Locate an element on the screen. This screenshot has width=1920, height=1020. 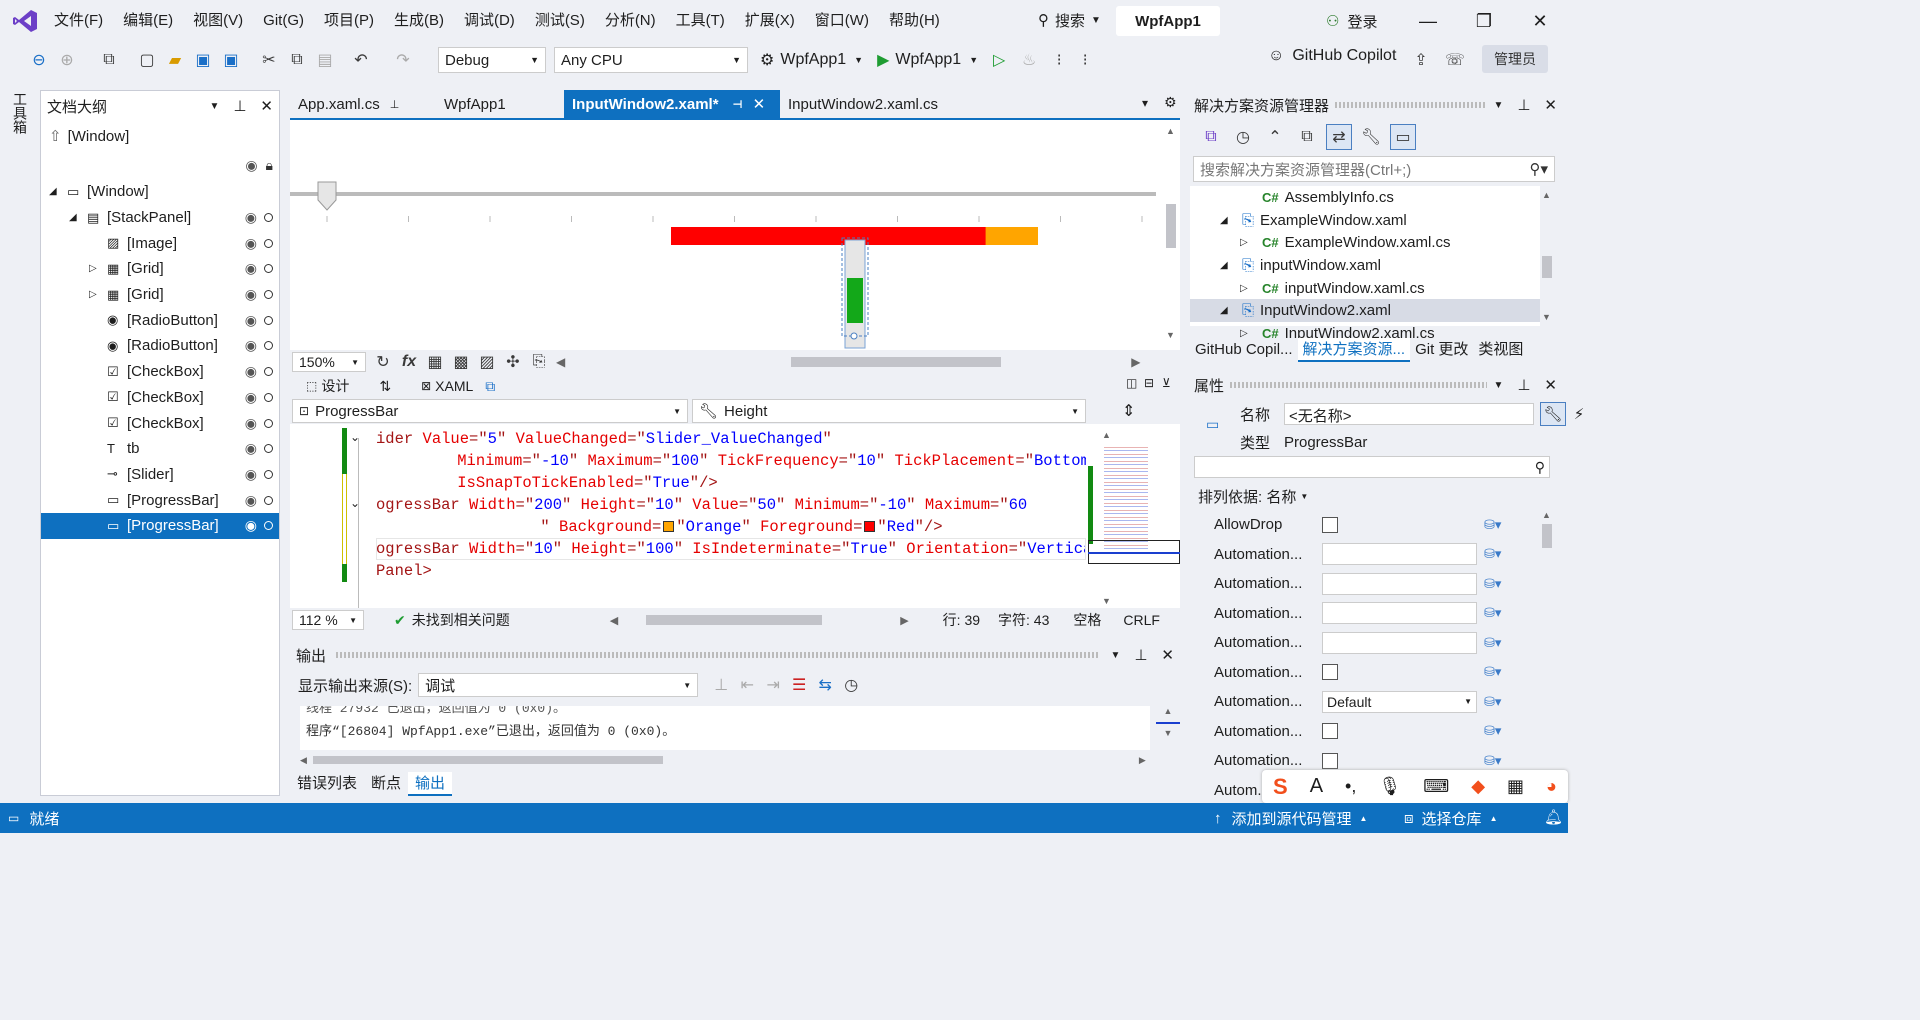
menu-item: 分析(N) is located at coordinates (630, 21).